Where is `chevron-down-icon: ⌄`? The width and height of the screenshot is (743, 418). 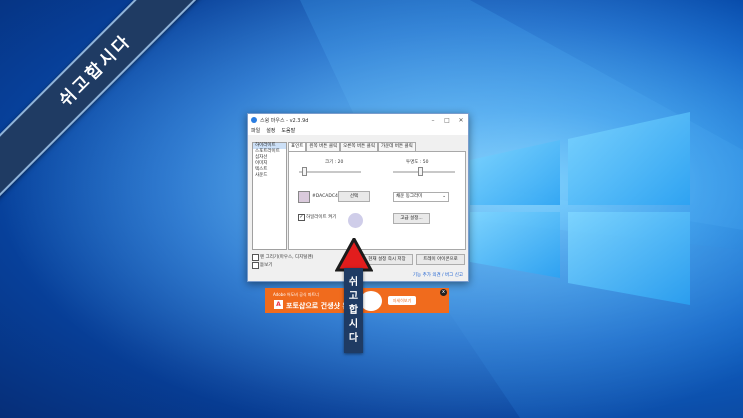
chevron-down-icon: ⌄ is located at coordinates (444, 196).